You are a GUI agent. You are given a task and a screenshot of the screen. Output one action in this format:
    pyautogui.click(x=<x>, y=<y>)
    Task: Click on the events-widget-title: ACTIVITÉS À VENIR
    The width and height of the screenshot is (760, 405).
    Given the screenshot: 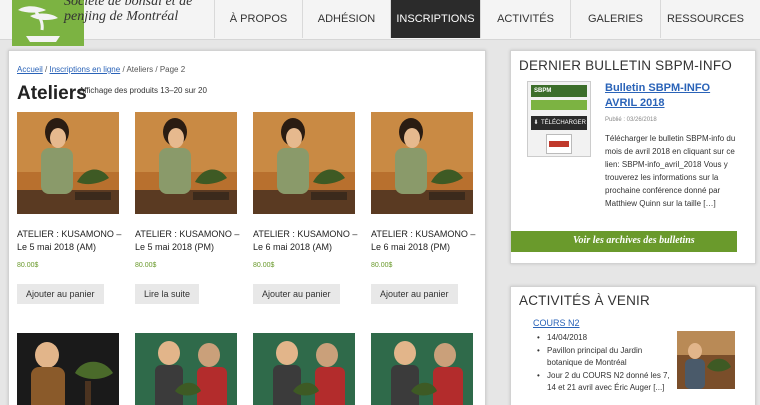 What is the action you would take?
    pyautogui.click(x=584, y=300)
    